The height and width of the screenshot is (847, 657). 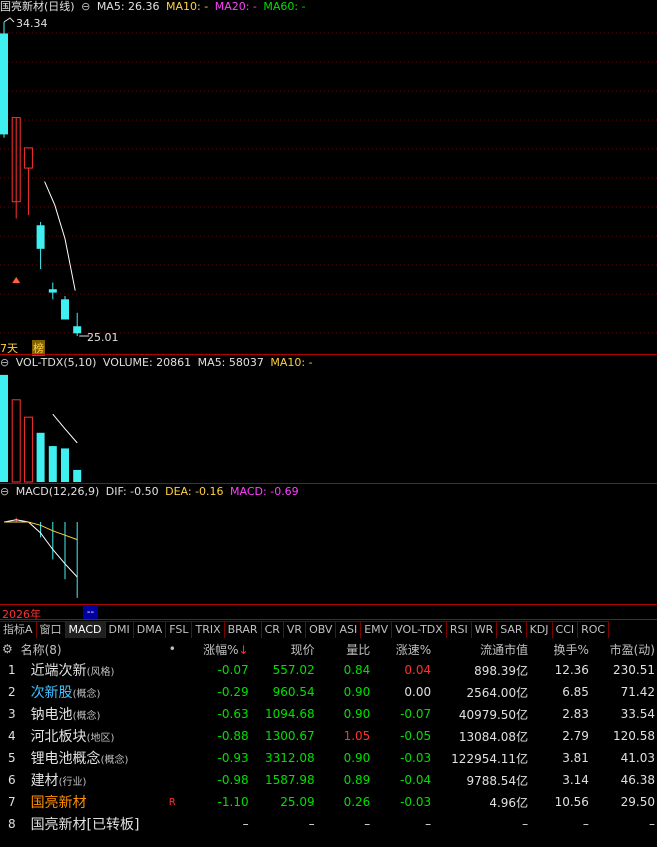 What do you see at coordinates (575, 736) in the screenshot?
I see `row-turnover: 2.79` at bounding box center [575, 736].